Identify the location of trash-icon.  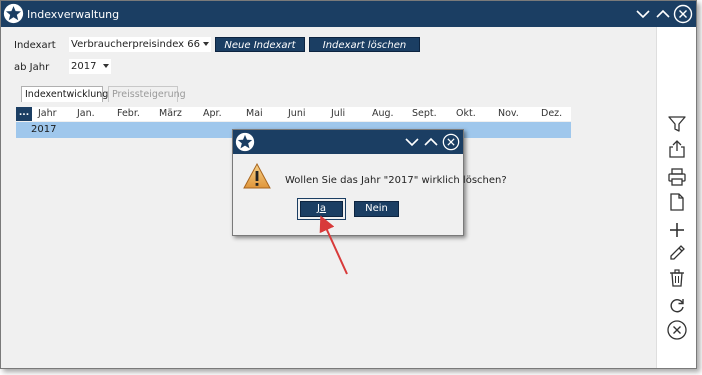
(677, 278).